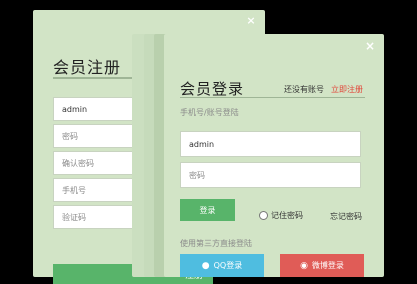  I want to click on third-party-label: 使用第三方直接登陆, so click(216, 243).